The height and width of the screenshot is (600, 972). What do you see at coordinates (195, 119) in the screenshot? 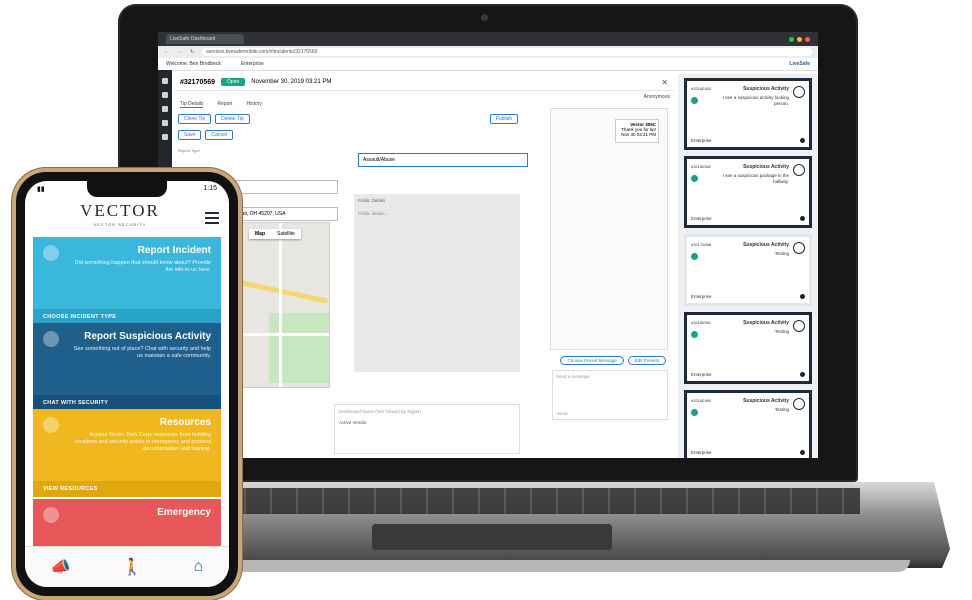
I see `clone-tip-button: Clone Tip` at bounding box center [195, 119].